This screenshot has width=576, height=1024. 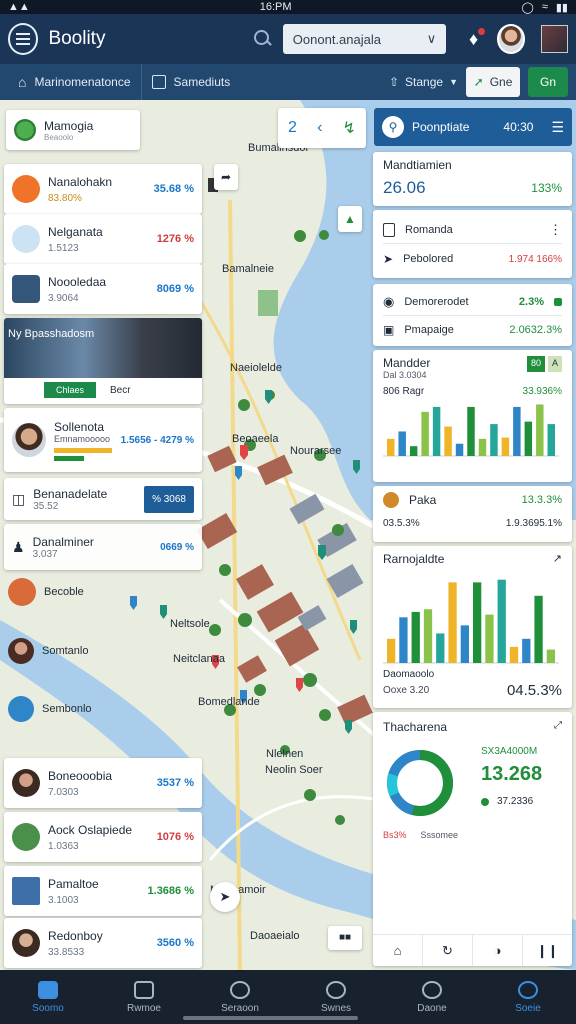 I want to click on chart-icon: ❙❙, so click(x=547, y=950).